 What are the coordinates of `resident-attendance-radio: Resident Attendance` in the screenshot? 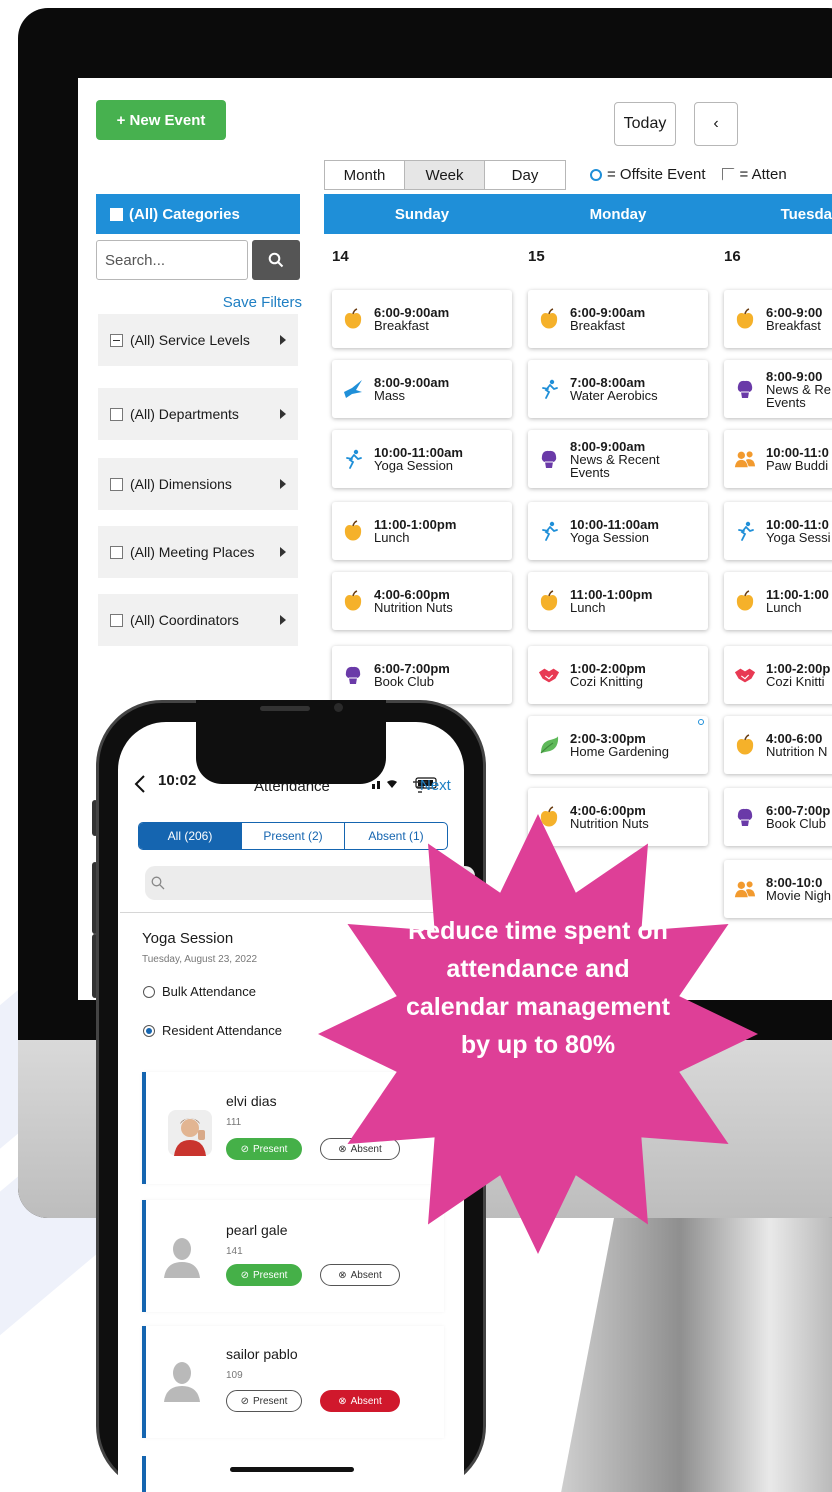 It's located at (212, 1030).